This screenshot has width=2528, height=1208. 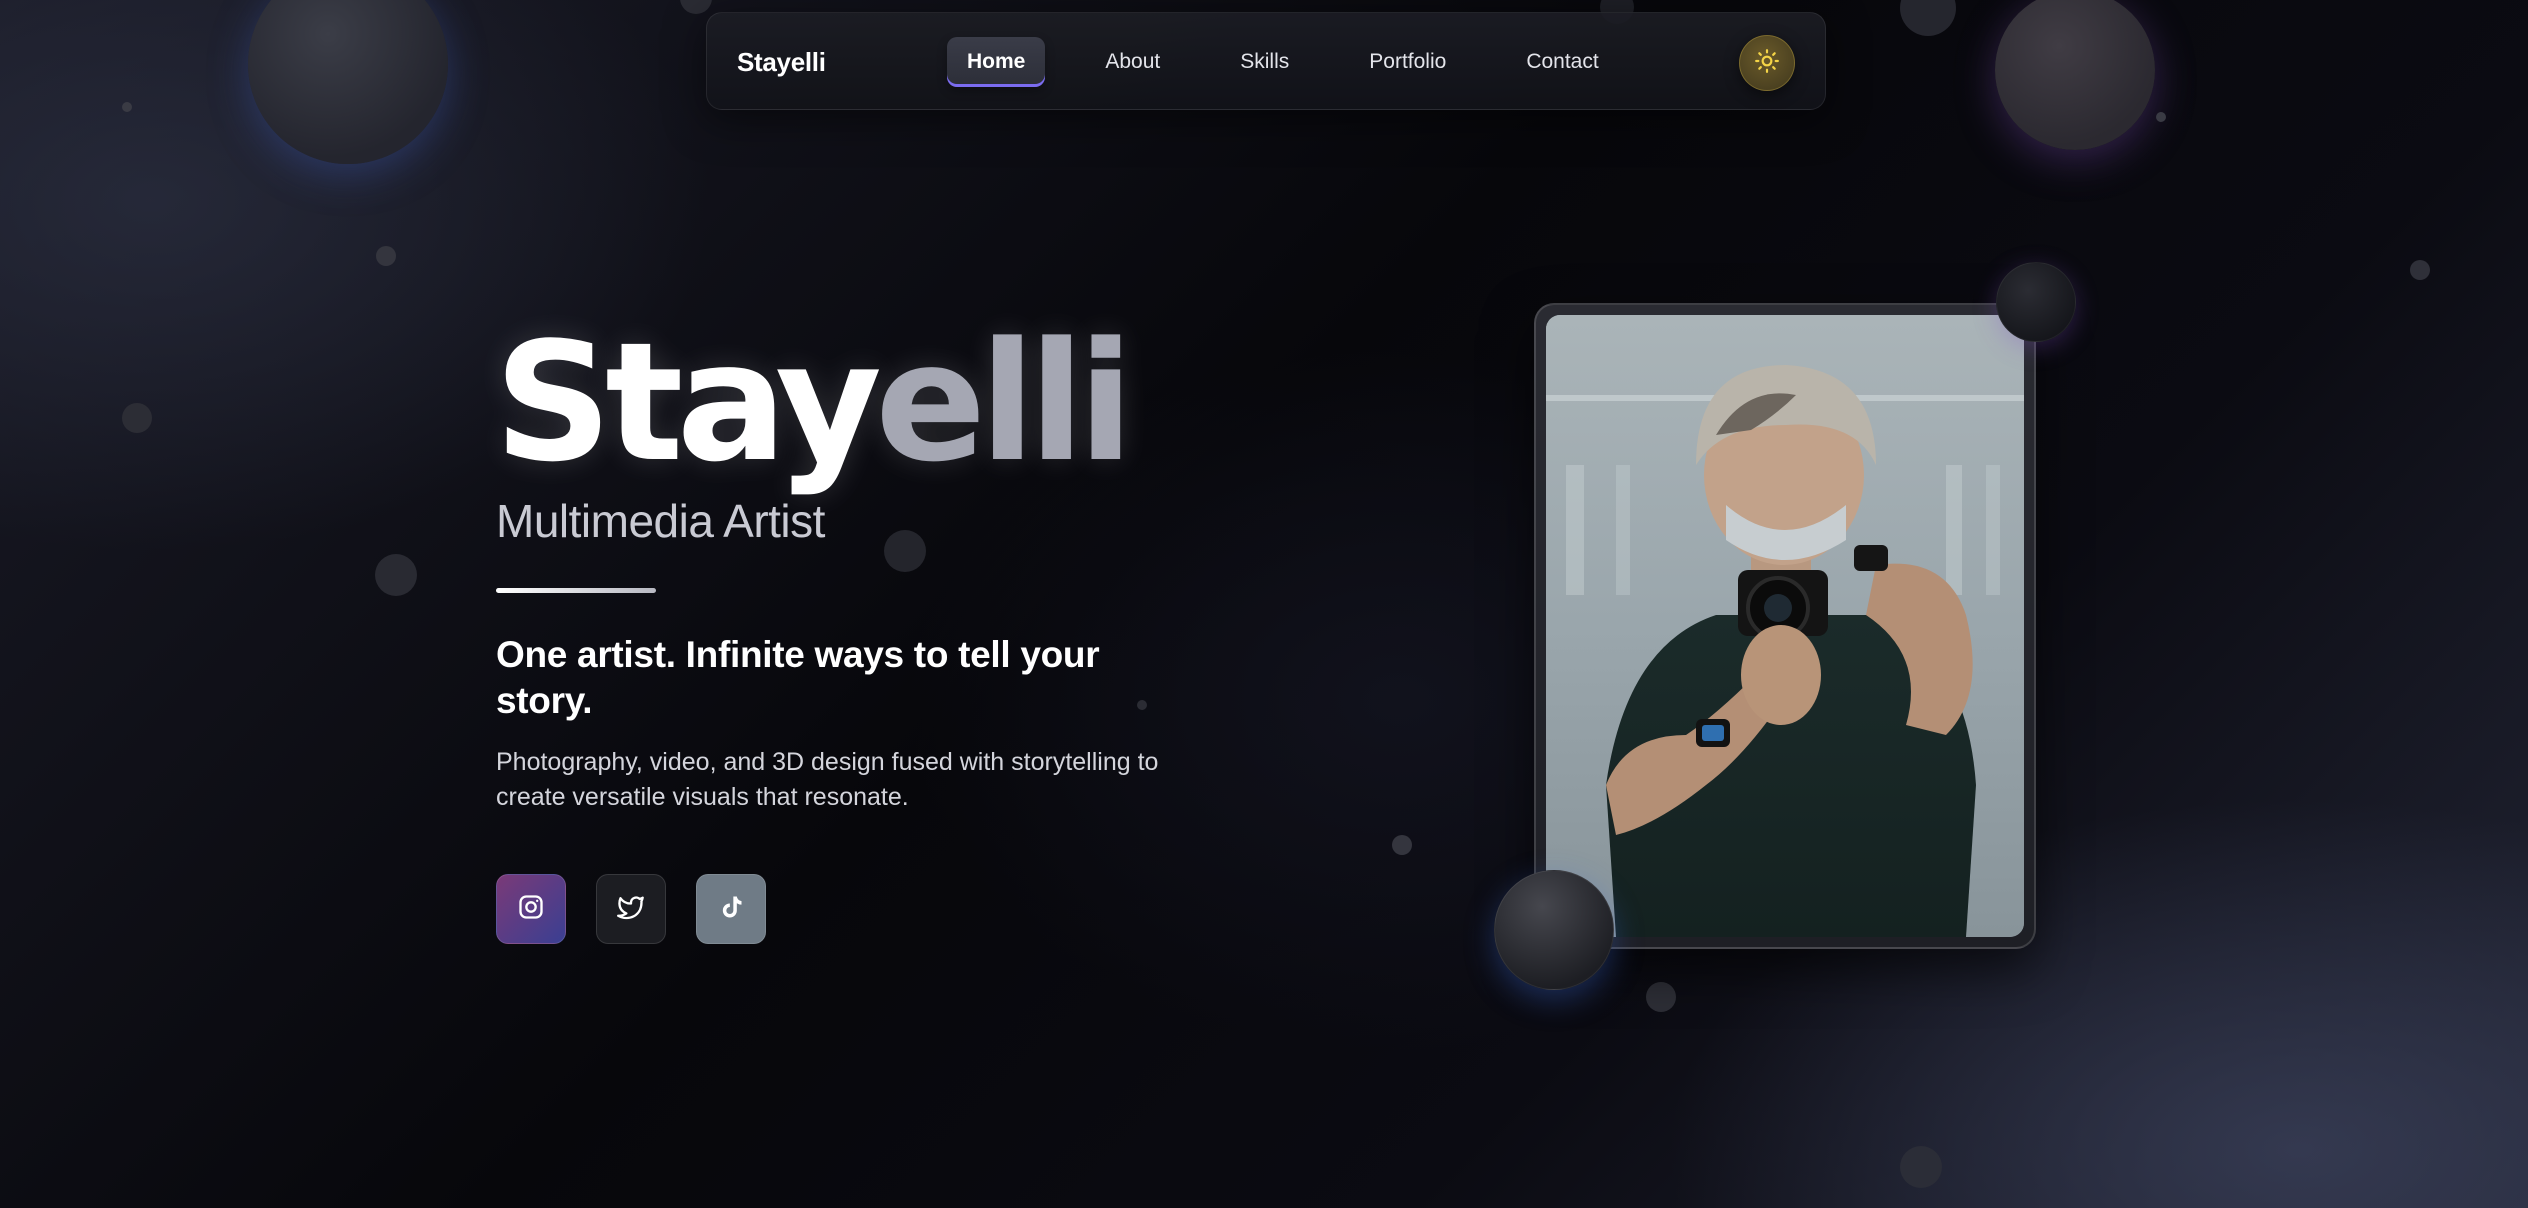 What do you see at coordinates (660, 521) in the screenshot?
I see `hero-role: Multimedia Artist` at bounding box center [660, 521].